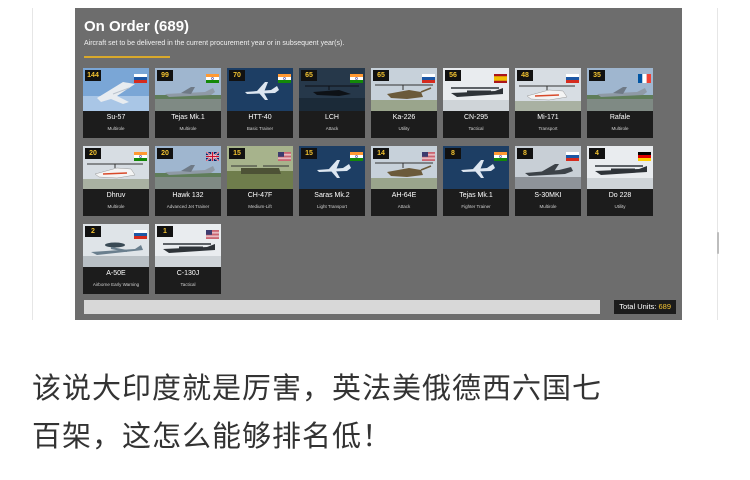  Describe the element at coordinates (597, 75) in the screenshot. I see `aircraft-count: 35` at that location.